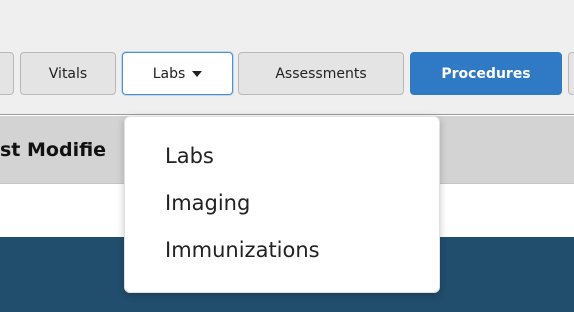 This screenshot has width=574, height=312. I want to click on tab-next-partial, so click(571, 73).